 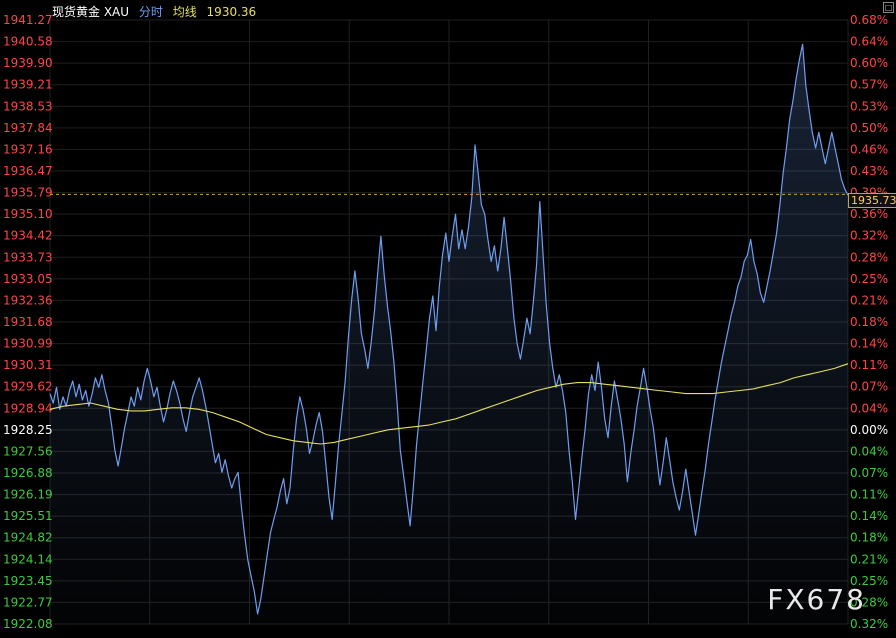 What do you see at coordinates (816, 599) in the screenshot?
I see `watermark-logo: FX678` at bounding box center [816, 599].